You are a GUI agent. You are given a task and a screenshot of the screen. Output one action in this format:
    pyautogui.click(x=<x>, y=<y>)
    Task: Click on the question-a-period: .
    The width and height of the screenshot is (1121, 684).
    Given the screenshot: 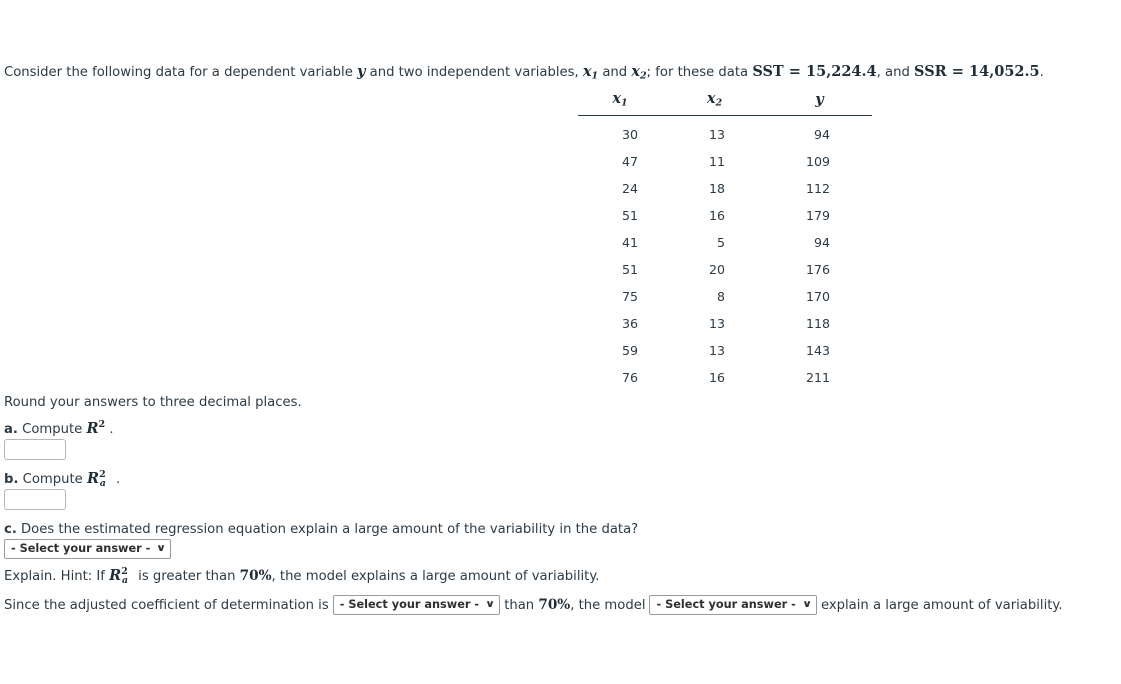 What is the action you would take?
    pyautogui.click(x=111, y=429)
    